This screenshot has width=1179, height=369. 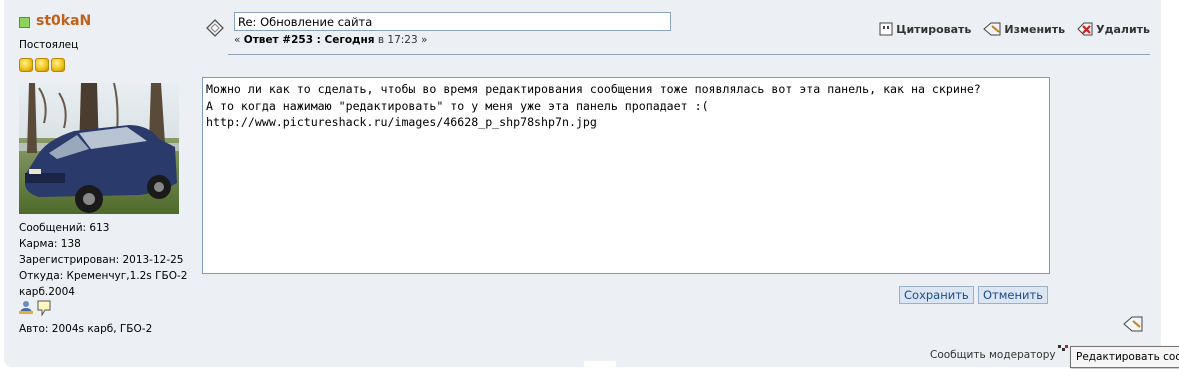 What do you see at coordinates (64, 228) in the screenshot?
I see `user-stat-posts: Сообщений: 613` at bounding box center [64, 228].